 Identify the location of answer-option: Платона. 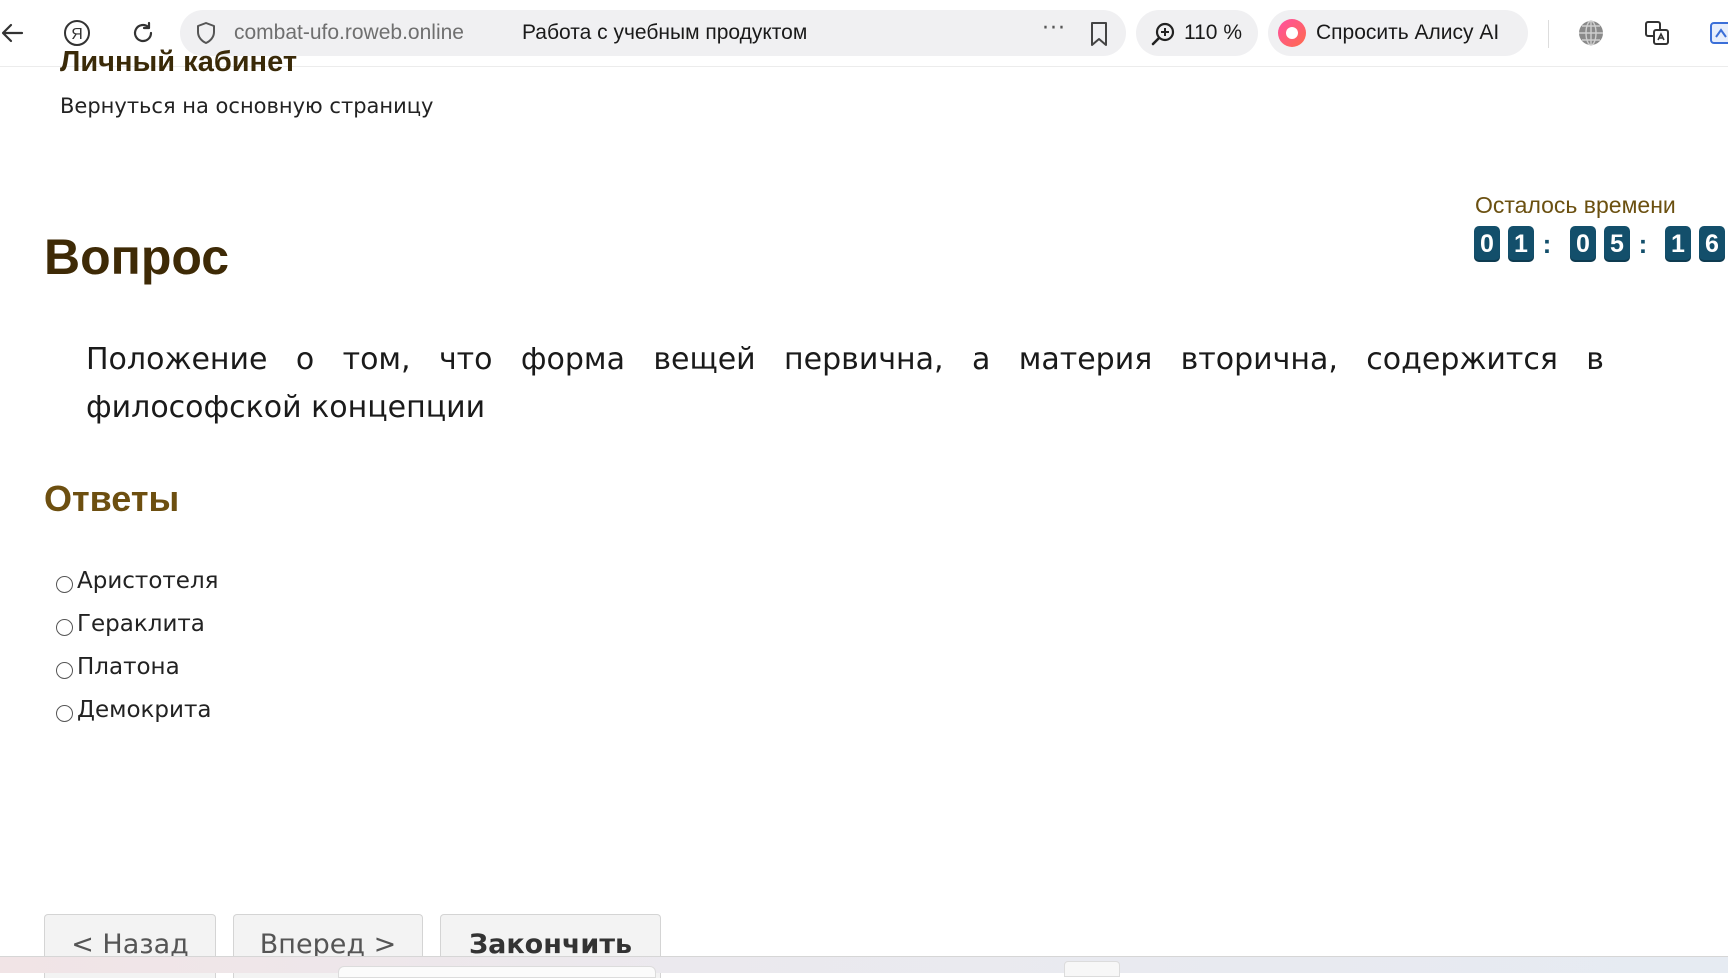
(118, 667).